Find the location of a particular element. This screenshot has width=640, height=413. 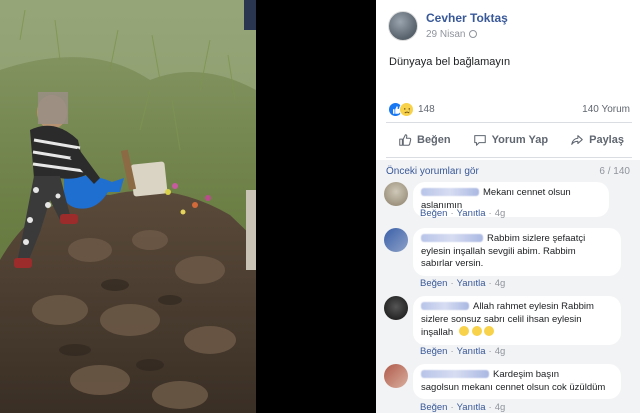

comment-text-line2: eylesin inşallah sevgili abim. Rabbim is located at coordinates (498, 251).